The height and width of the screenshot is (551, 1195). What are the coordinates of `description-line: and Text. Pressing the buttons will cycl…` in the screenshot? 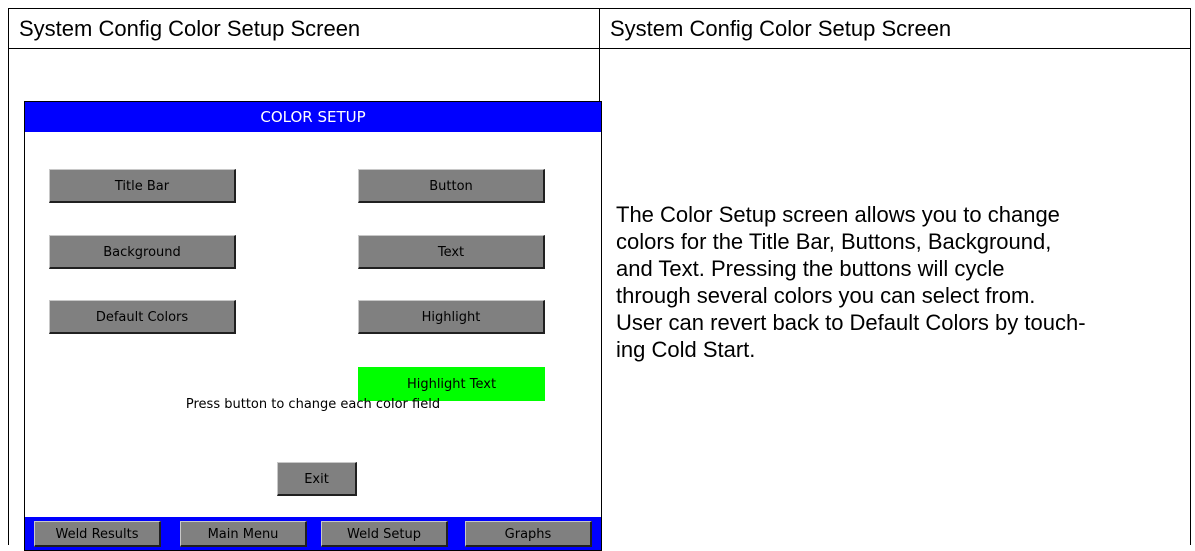 It's located at (810, 268).